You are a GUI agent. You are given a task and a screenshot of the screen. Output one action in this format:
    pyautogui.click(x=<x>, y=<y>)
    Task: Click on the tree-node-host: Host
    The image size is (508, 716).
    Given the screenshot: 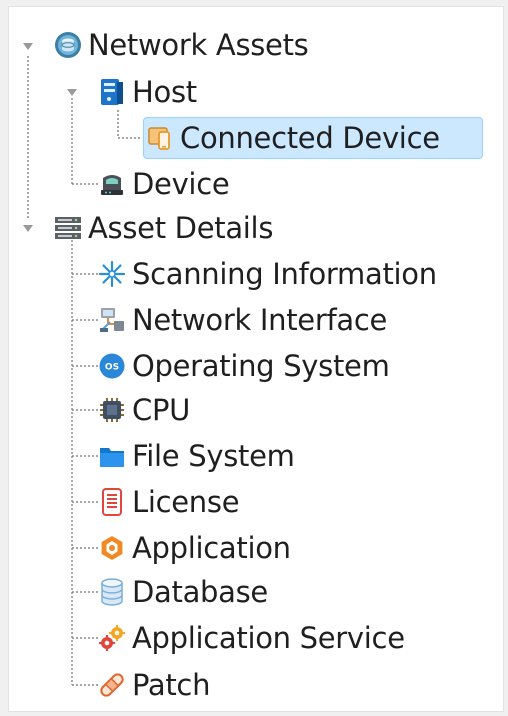 What is the action you would take?
    pyautogui.click(x=147, y=92)
    